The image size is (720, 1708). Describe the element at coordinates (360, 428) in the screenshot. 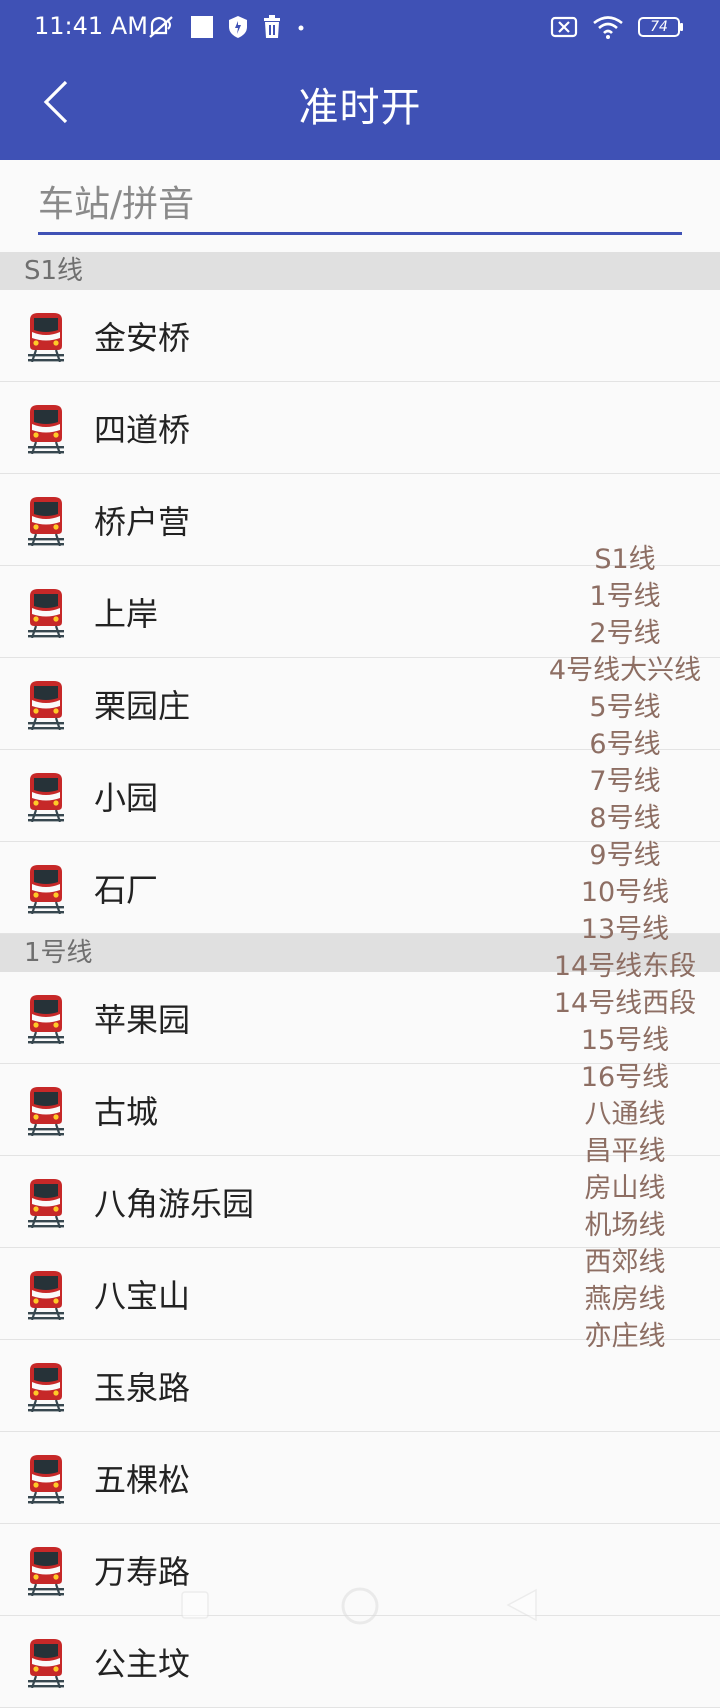

I see `station-row: 四道桥` at that location.